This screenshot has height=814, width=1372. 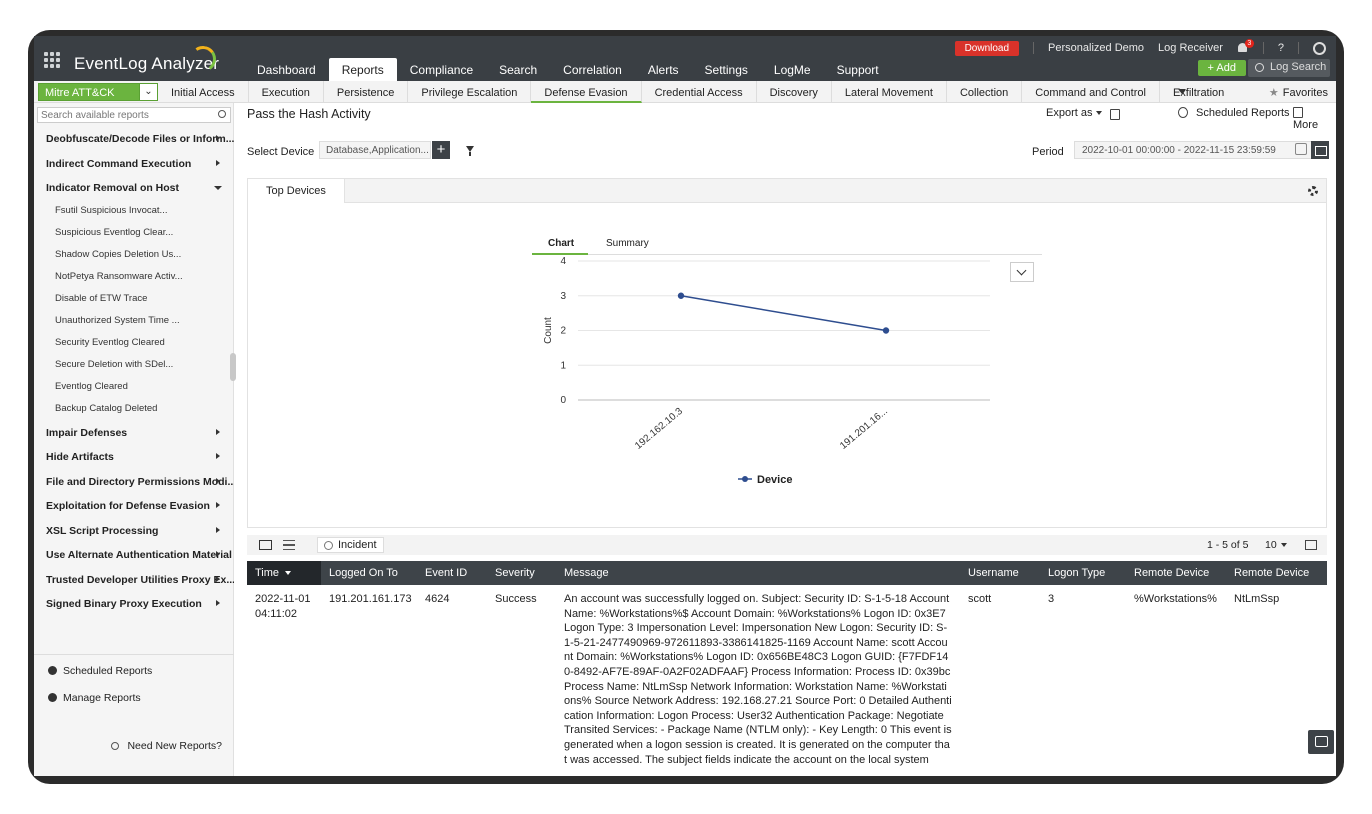 I want to click on tab-compliance: Compliance, so click(x=441, y=69).